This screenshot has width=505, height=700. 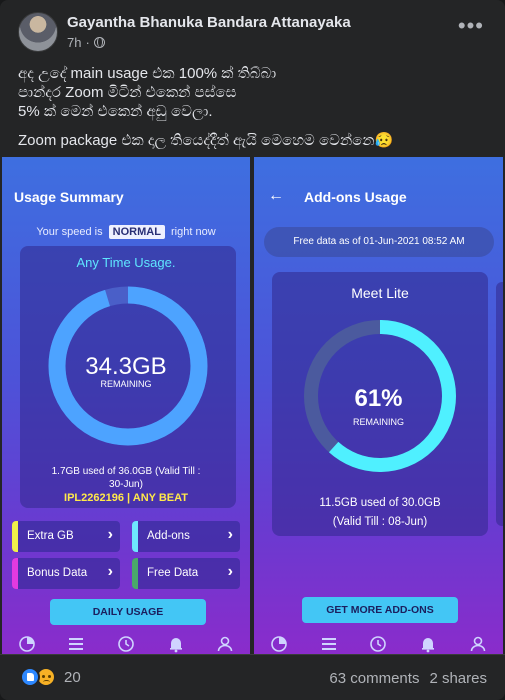 What do you see at coordinates (128, 612) in the screenshot?
I see `daily-usage-button: DAILY USAGE` at bounding box center [128, 612].